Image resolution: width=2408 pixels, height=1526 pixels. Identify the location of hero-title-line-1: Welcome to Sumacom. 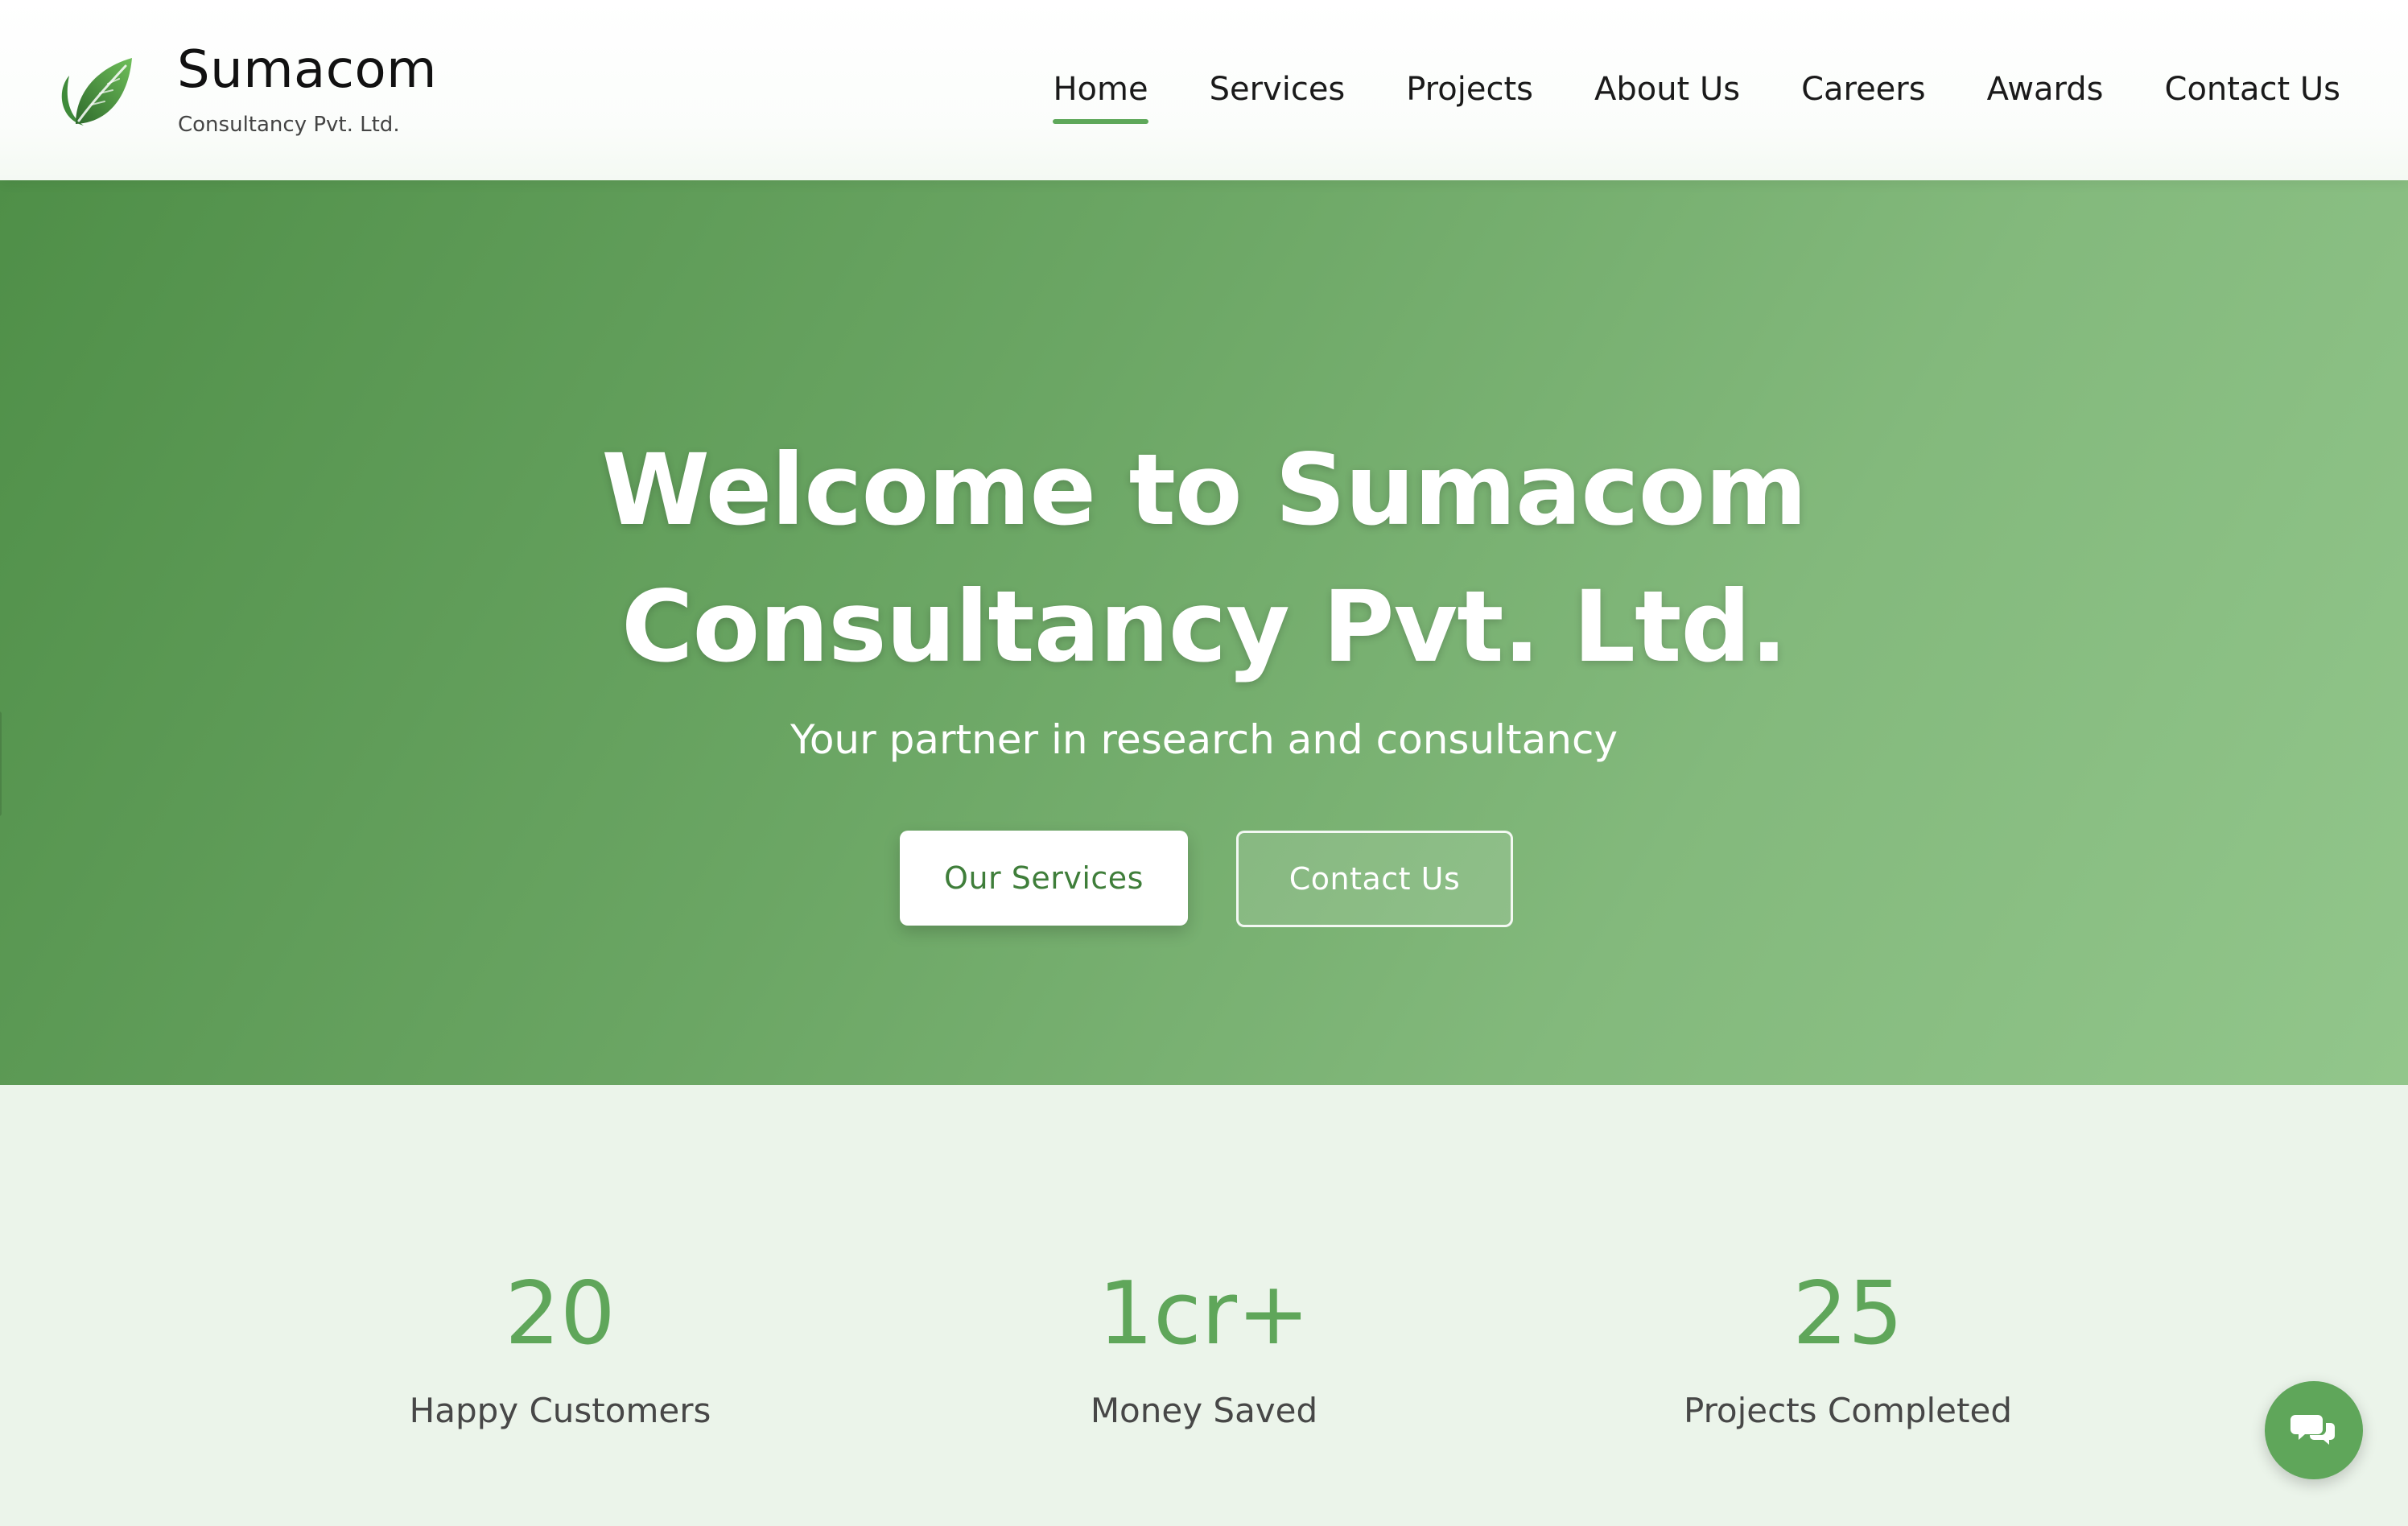
(1204, 490).